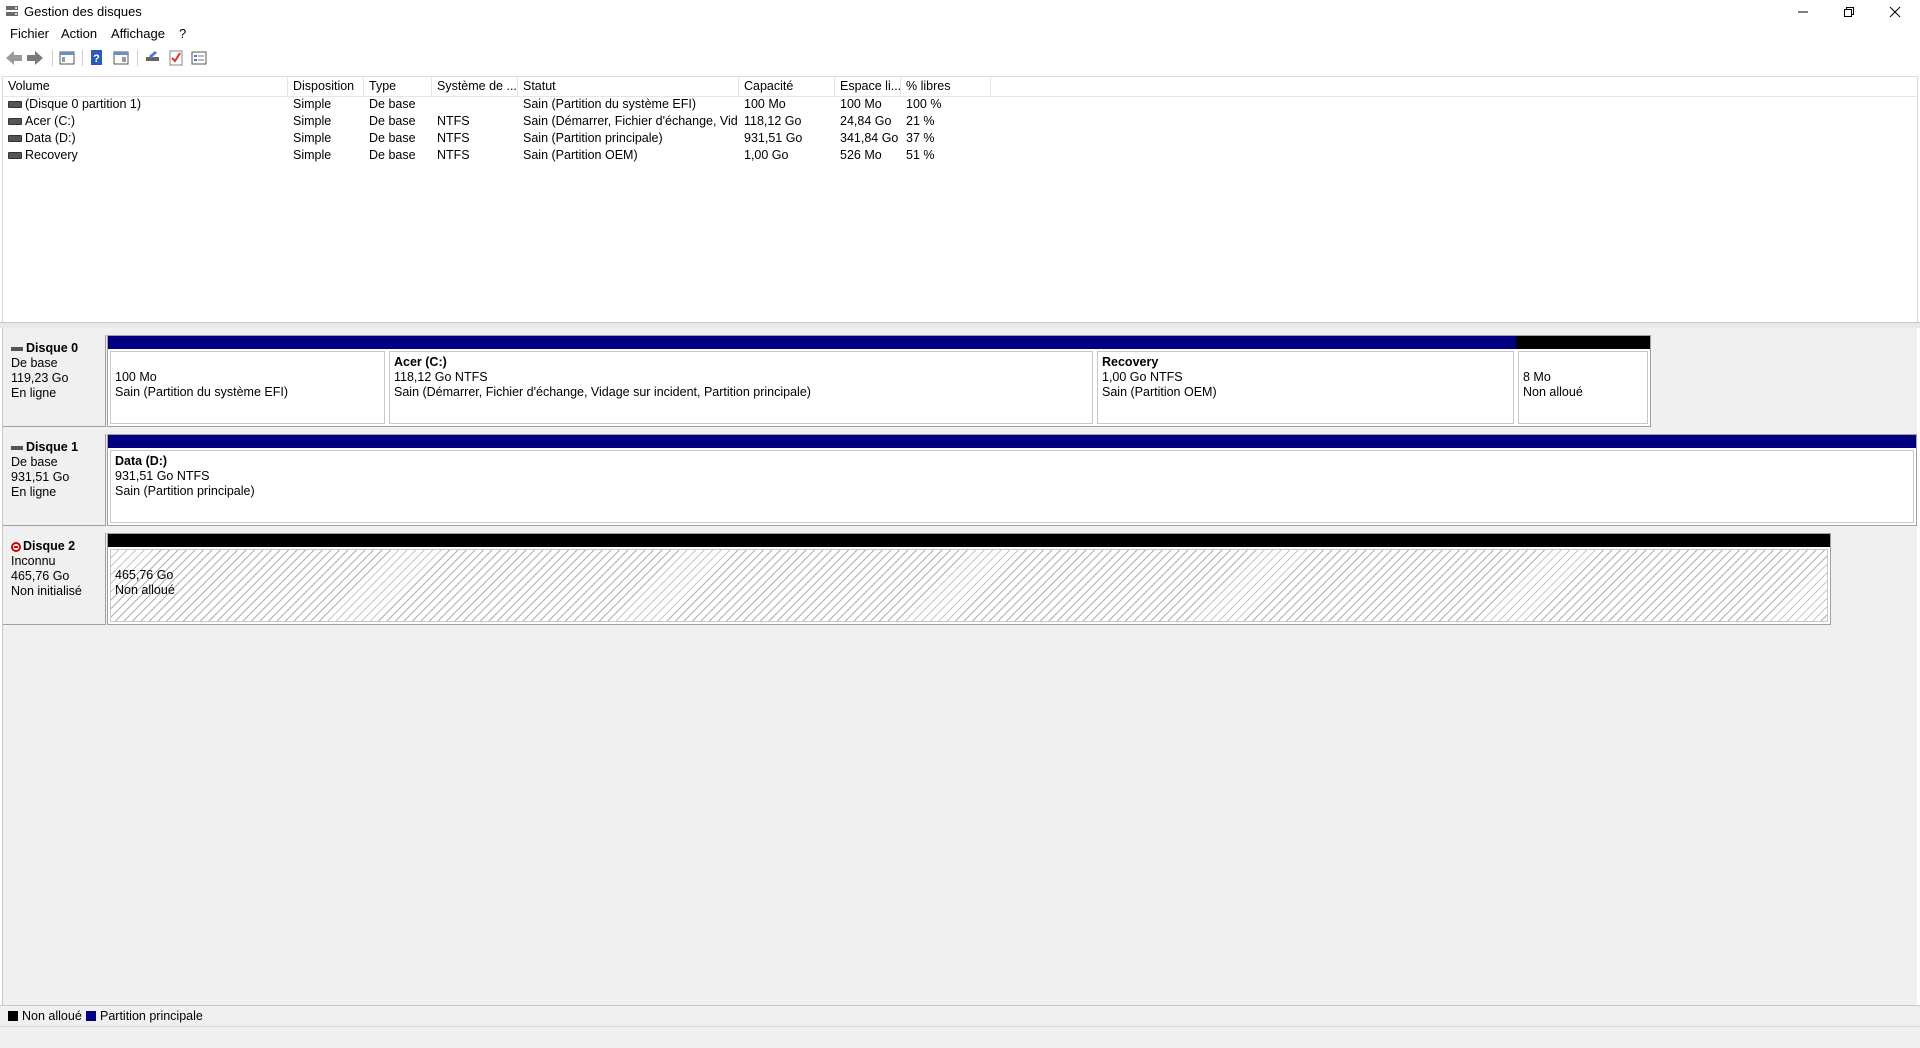 Image resolution: width=1920 pixels, height=1048 pixels. I want to click on show-hide-console-tree-icon, so click(67, 58).